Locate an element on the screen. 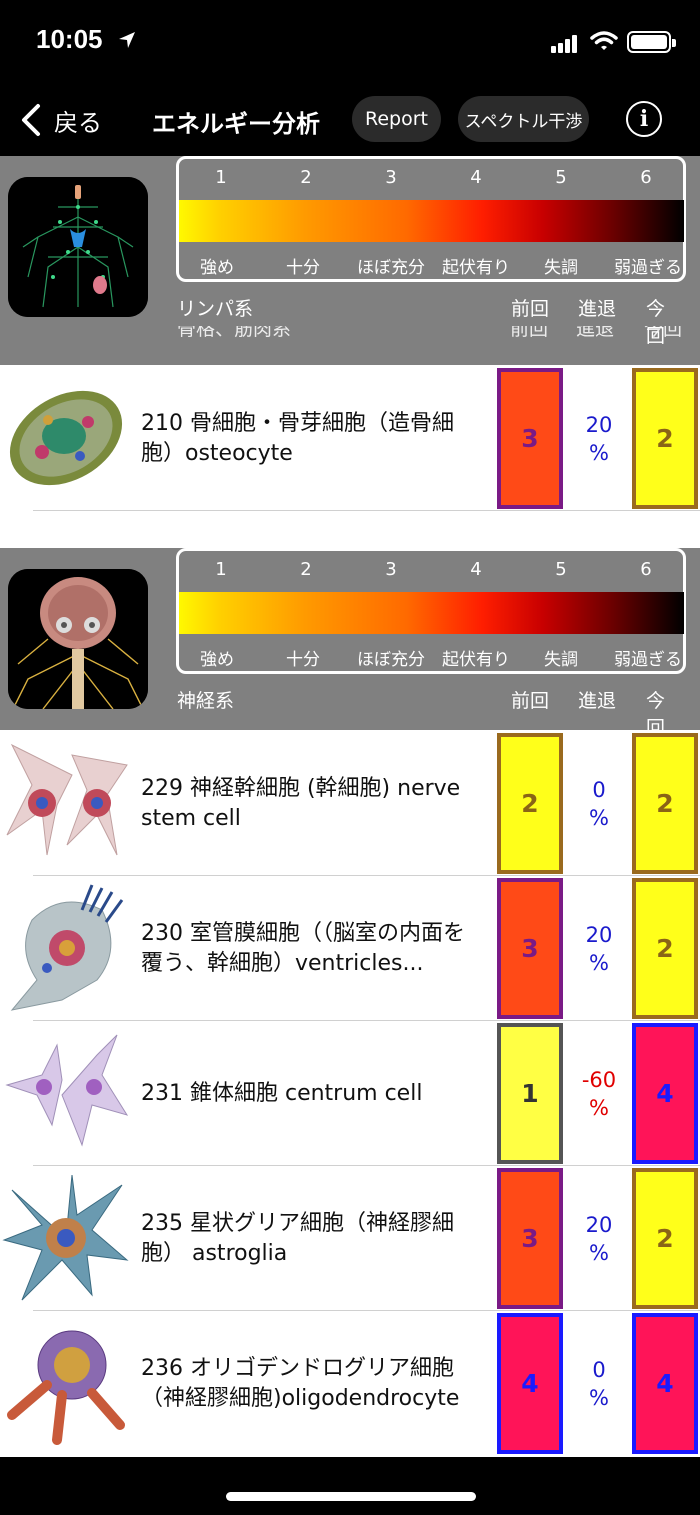 The image size is (700, 1515). info-icon: i is located at coordinates (644, 119).